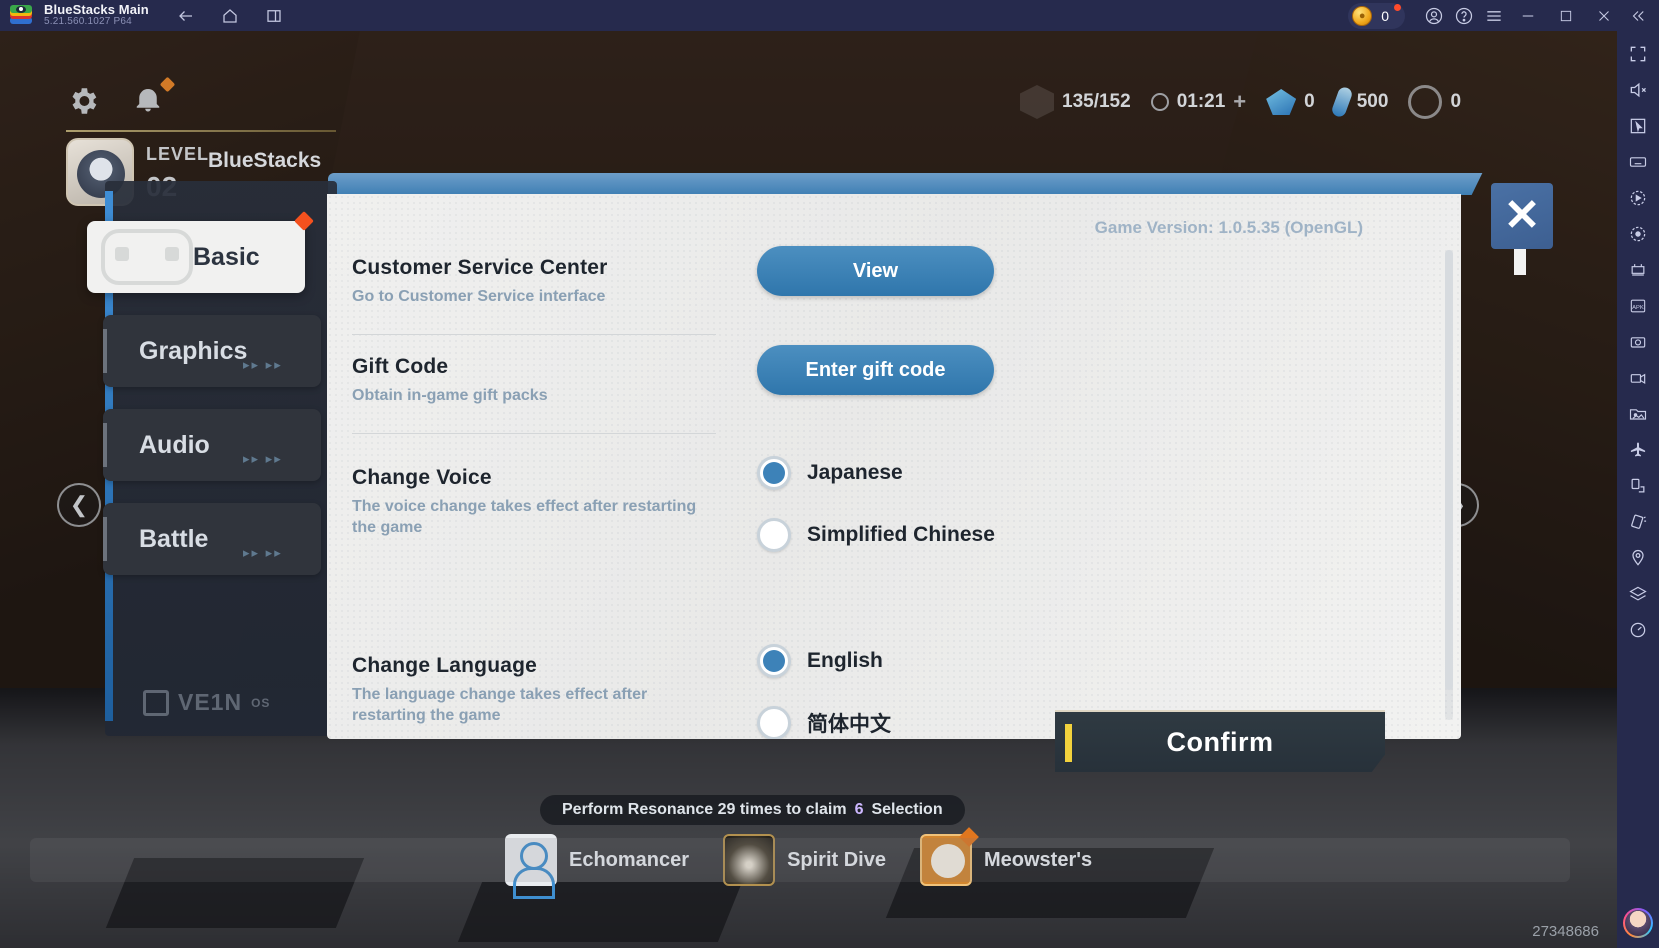 The width and height of the screenshot is (1659, 948). Describe the element at coordinates (1309, 101) in the screenshot. I see `gem-value: 0` at that location.